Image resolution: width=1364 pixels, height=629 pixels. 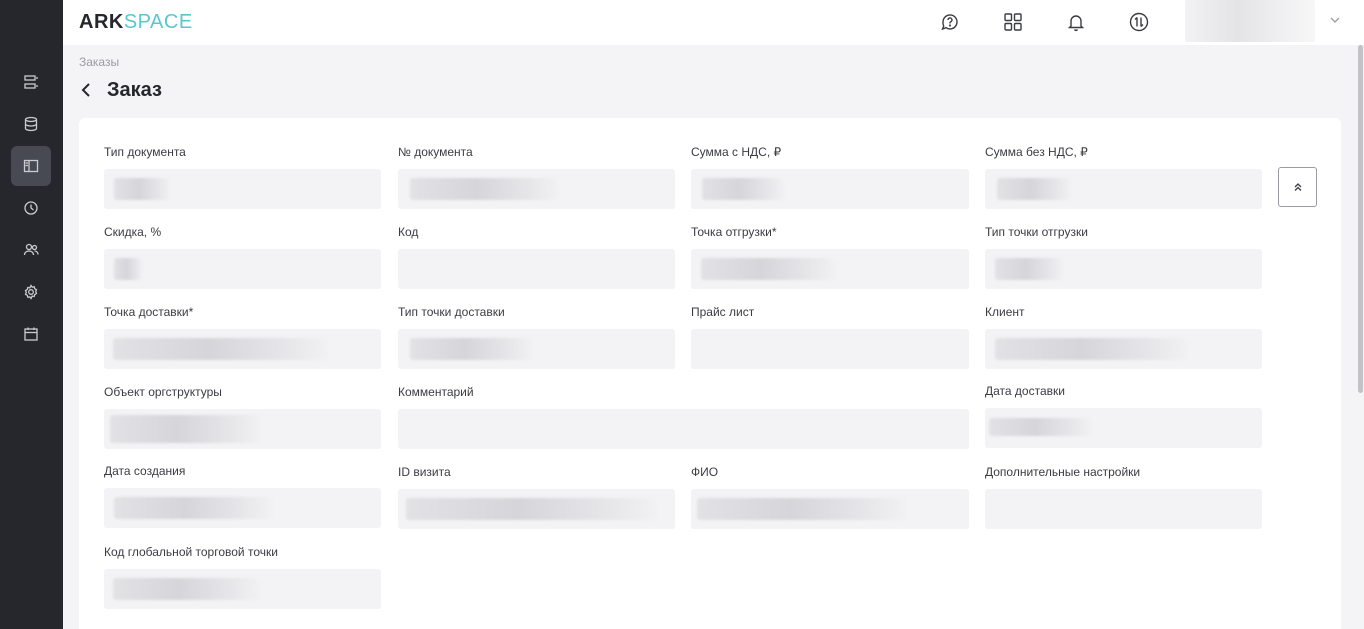 I want to click on field-full-name: ФИО, so click(x=830, y=496).